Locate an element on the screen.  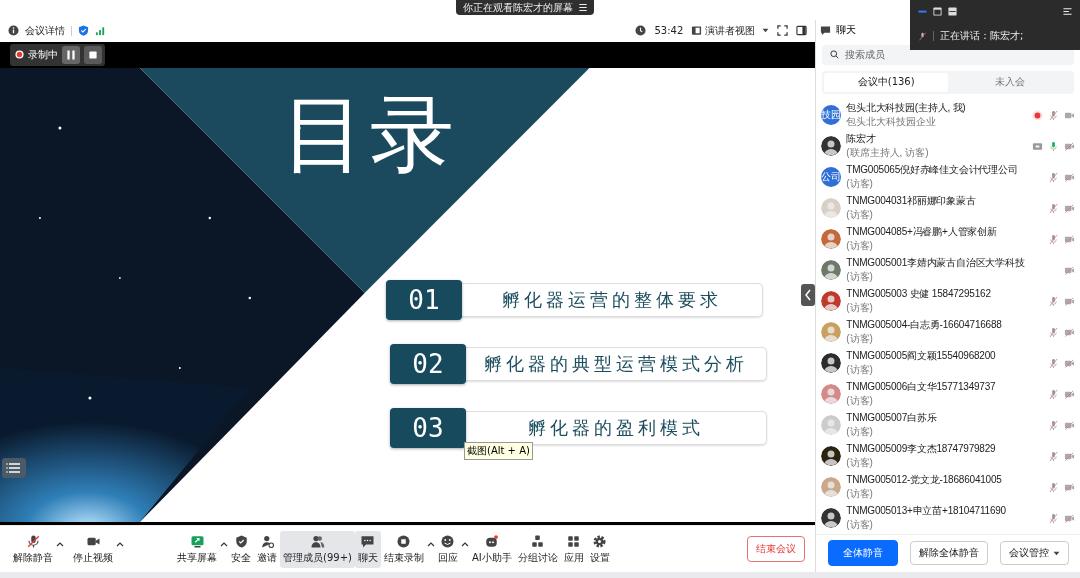
toolbar-button: 结束录制 is located at coordinates (403, 549).